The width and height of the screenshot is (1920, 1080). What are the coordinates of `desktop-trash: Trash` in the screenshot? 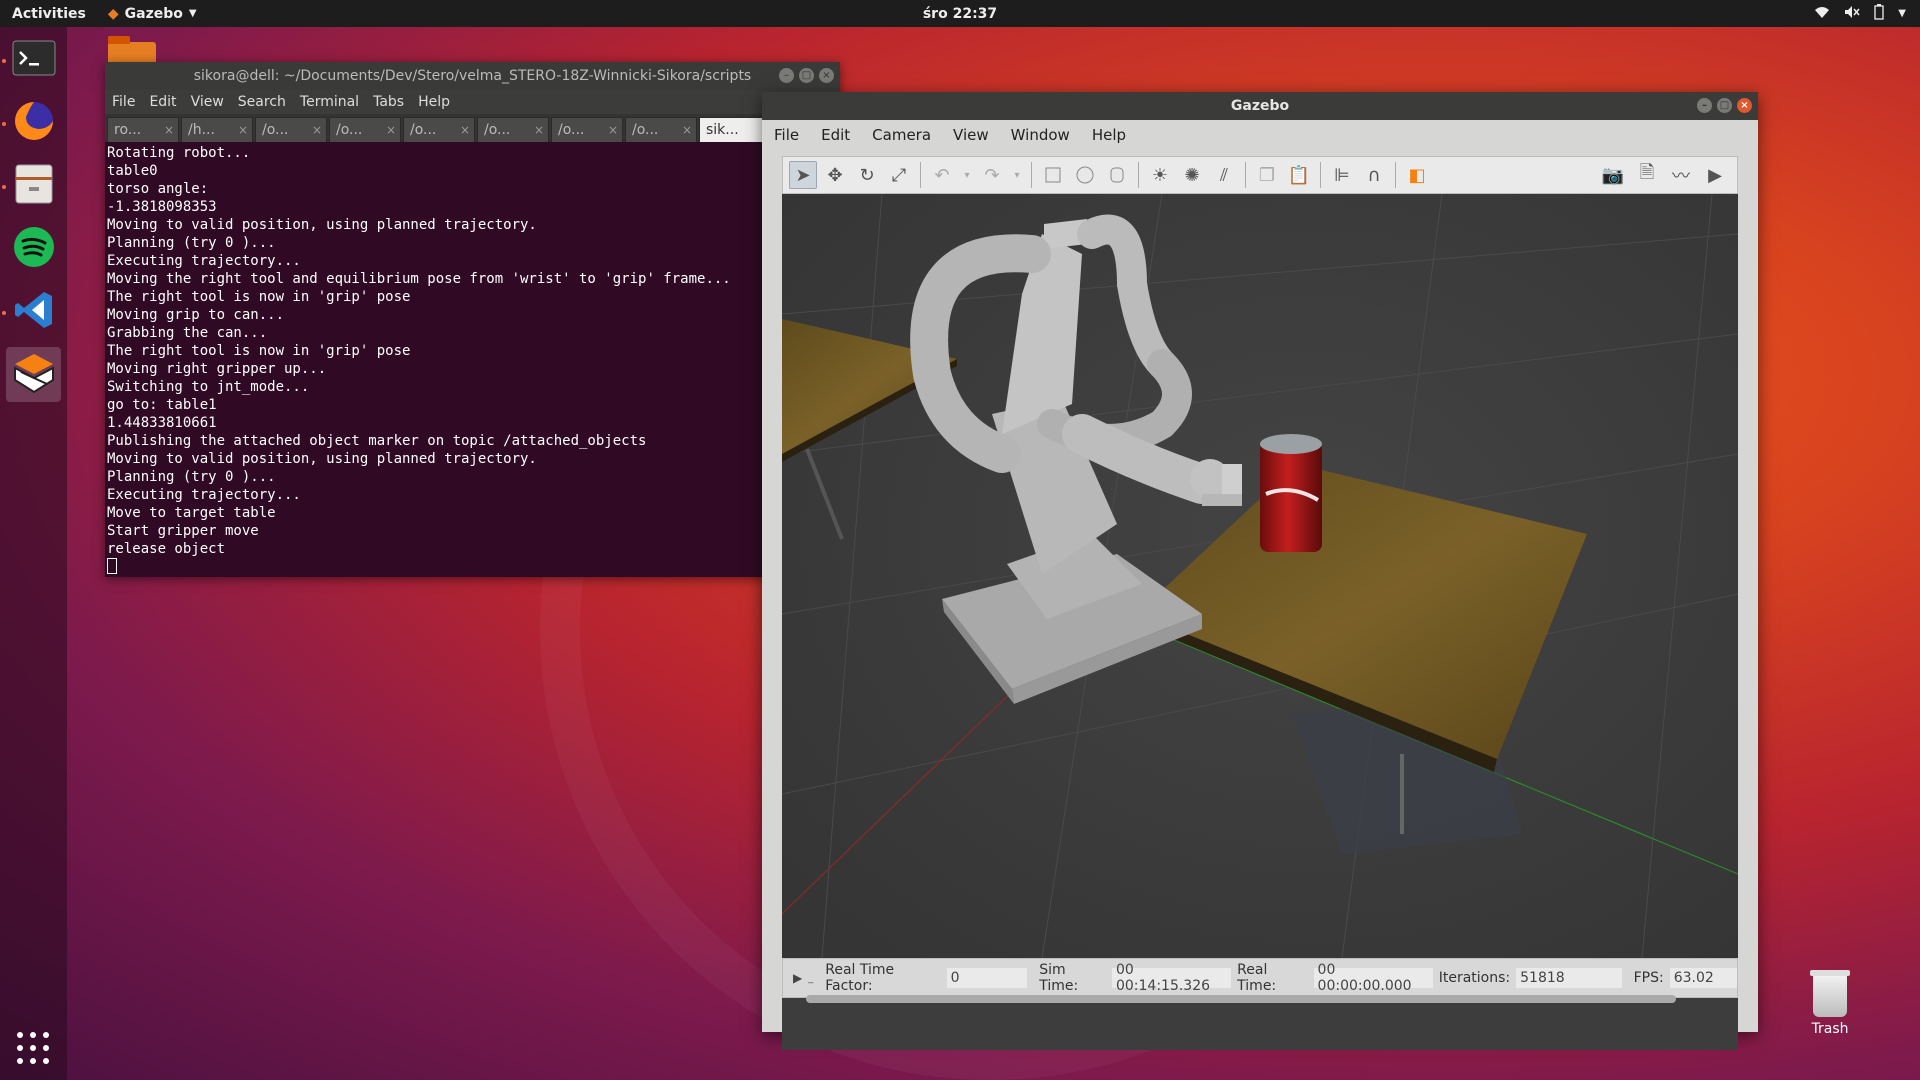 It's located at (1830, 1003).